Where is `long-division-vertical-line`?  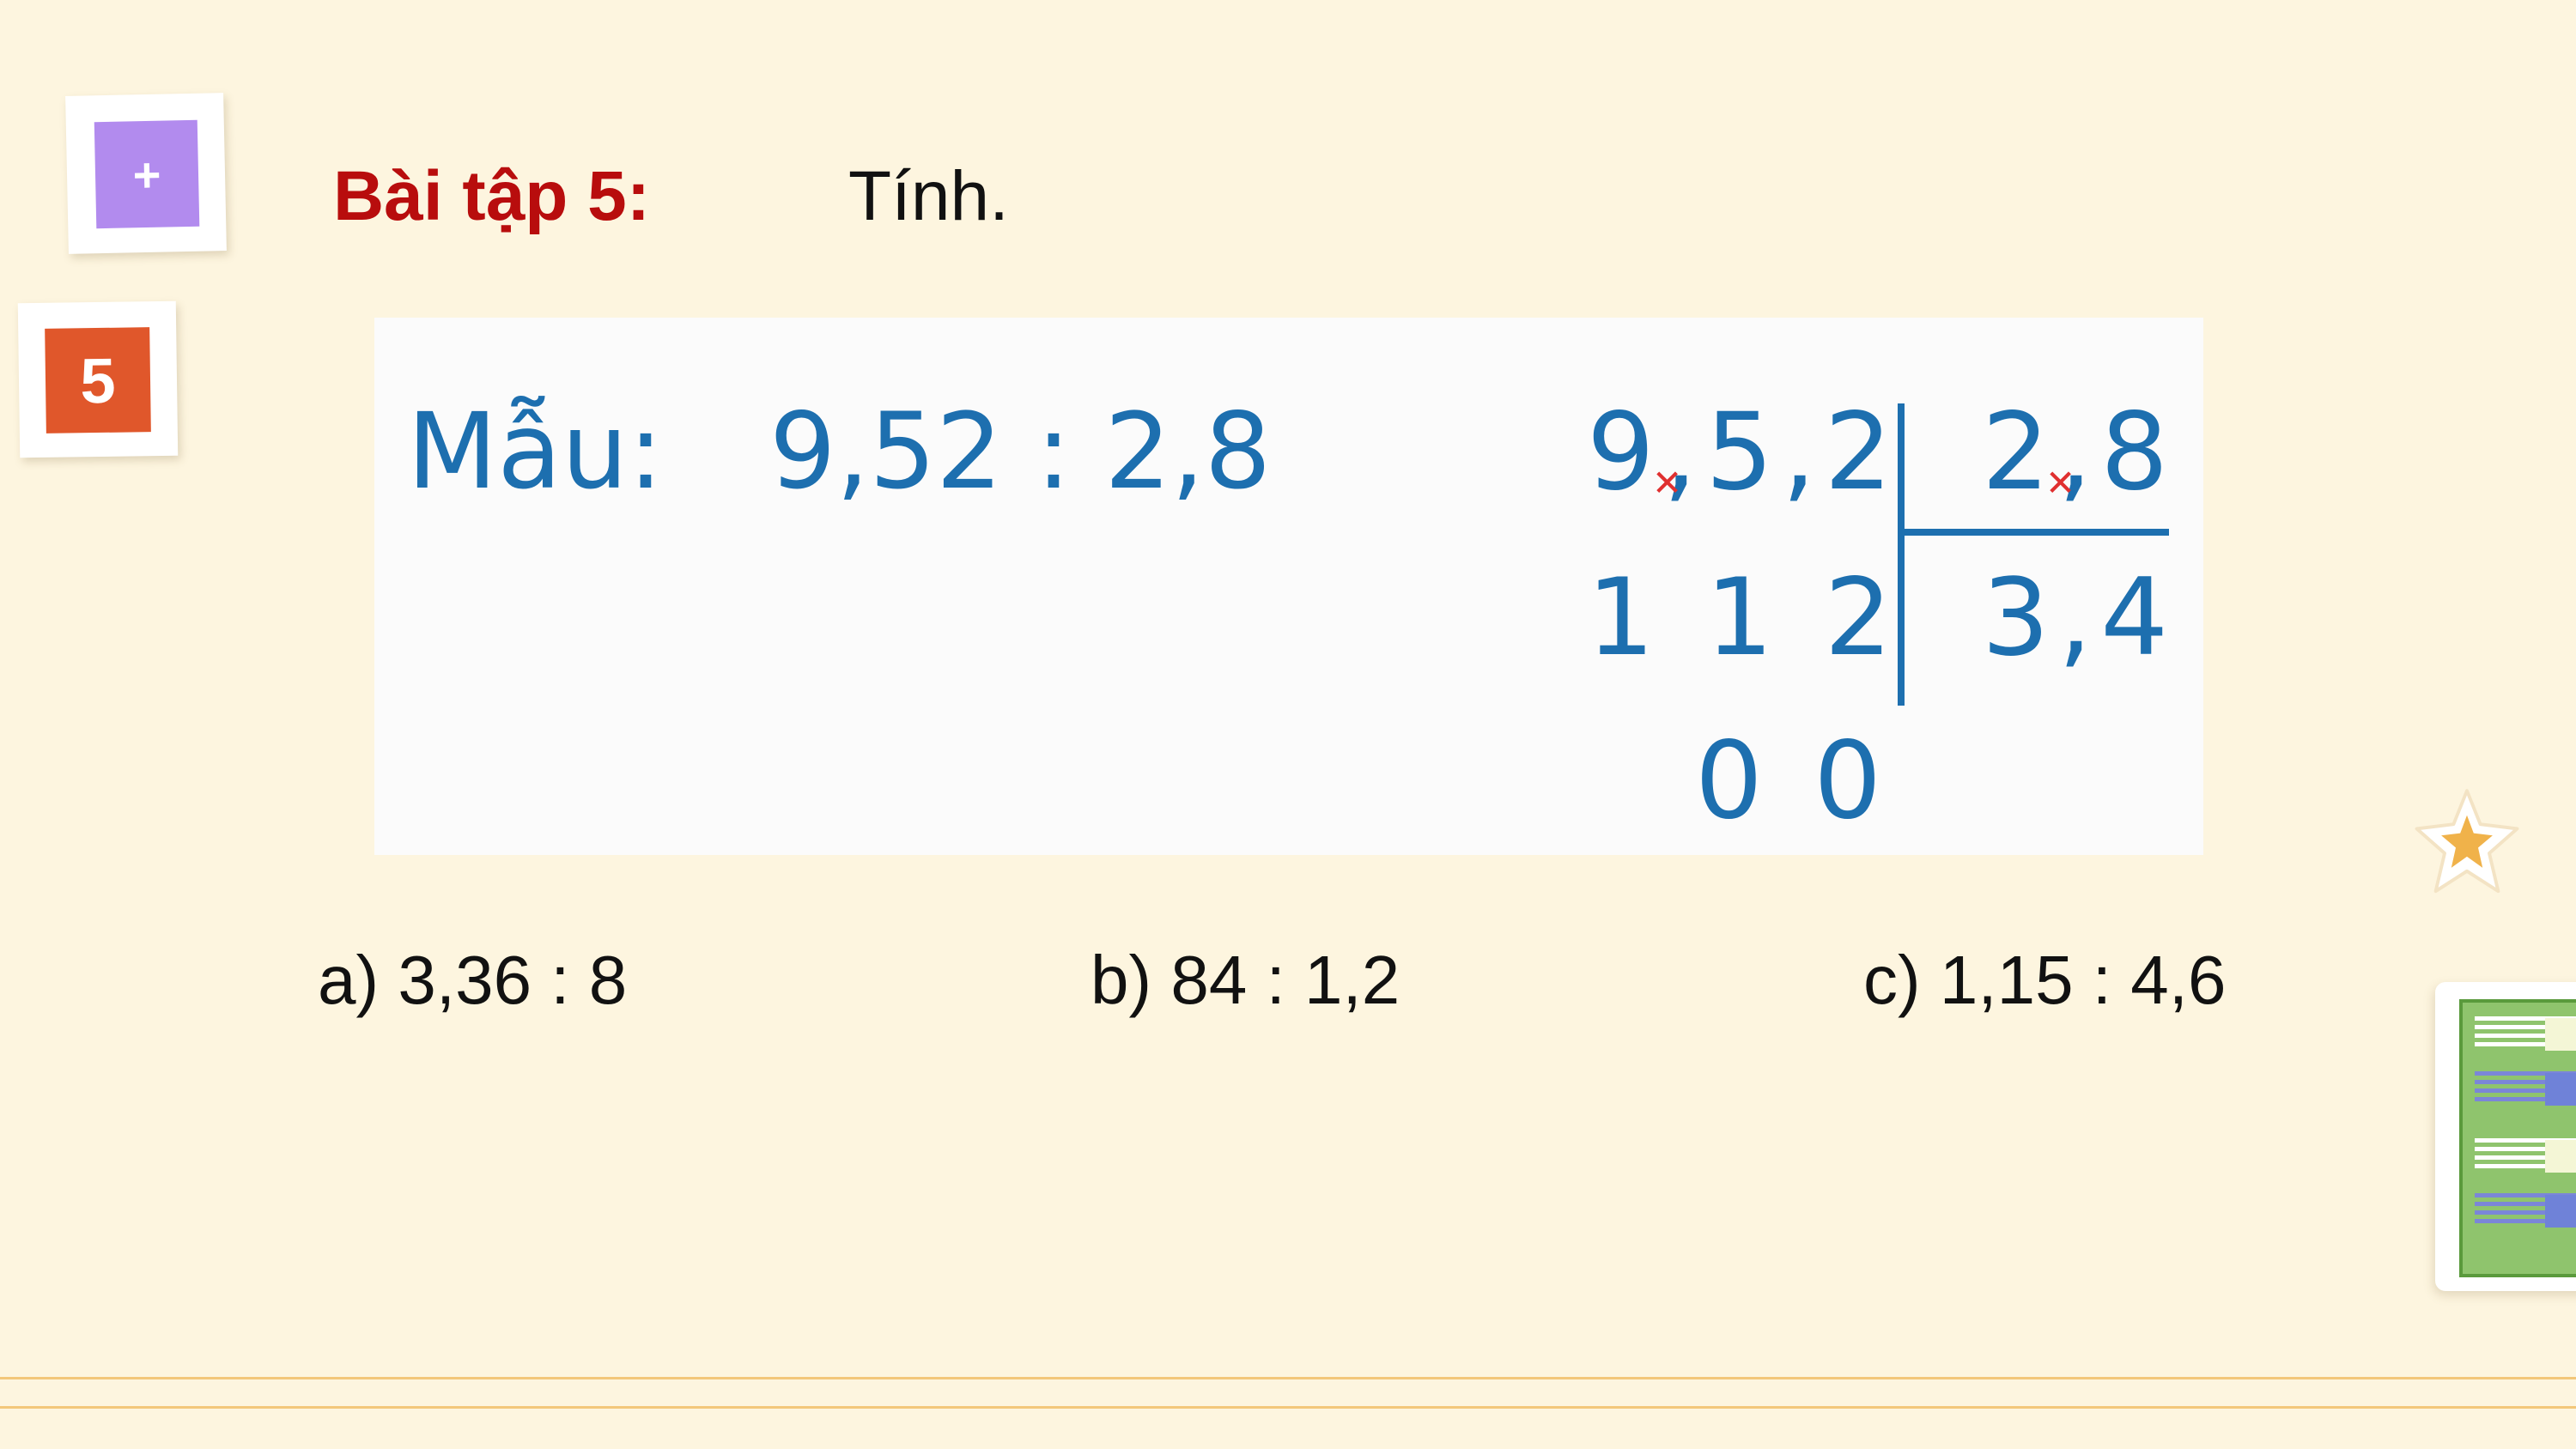
long-division-vertical-line is located at coordinates (1902, 554).